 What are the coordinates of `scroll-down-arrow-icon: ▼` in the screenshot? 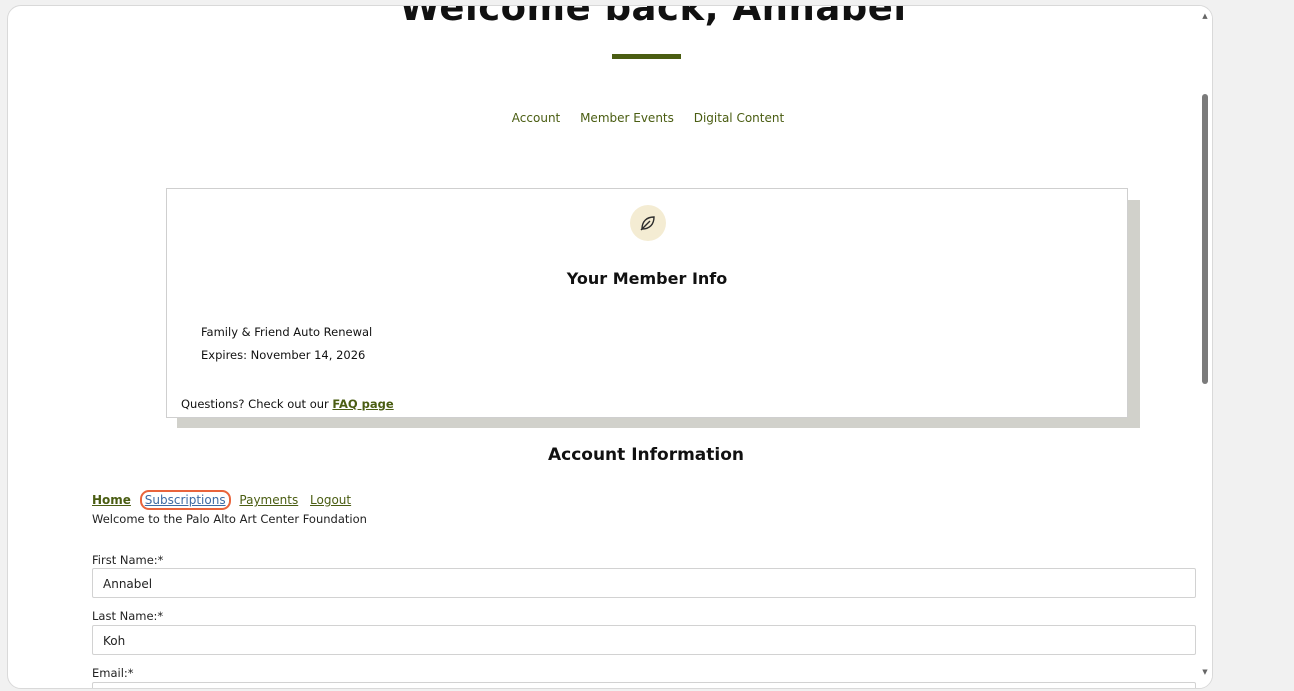 It's located at (1205, 672).